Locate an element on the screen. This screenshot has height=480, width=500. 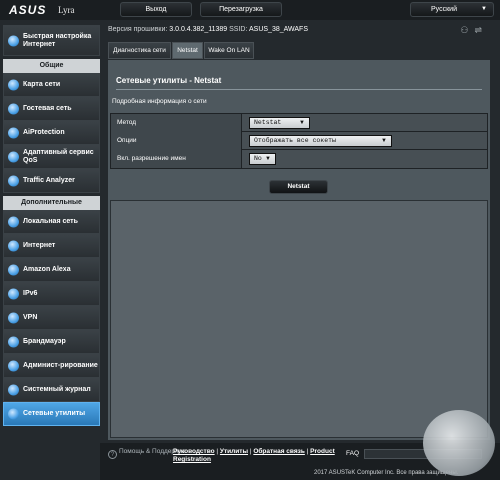
language-value: Русский is located at coordinates (444, 9).